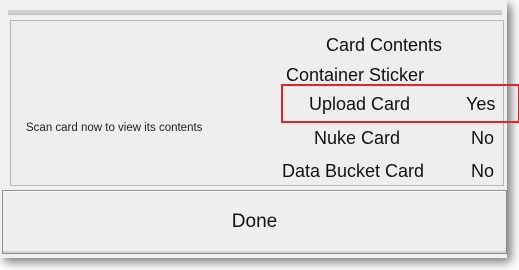 Image resolution: width=519 pixels, height=270 pixels. Describe the element at coordinates (357, 138) in the screenshot. I see `row-label-nuke-card: Nuke Card` at that location.